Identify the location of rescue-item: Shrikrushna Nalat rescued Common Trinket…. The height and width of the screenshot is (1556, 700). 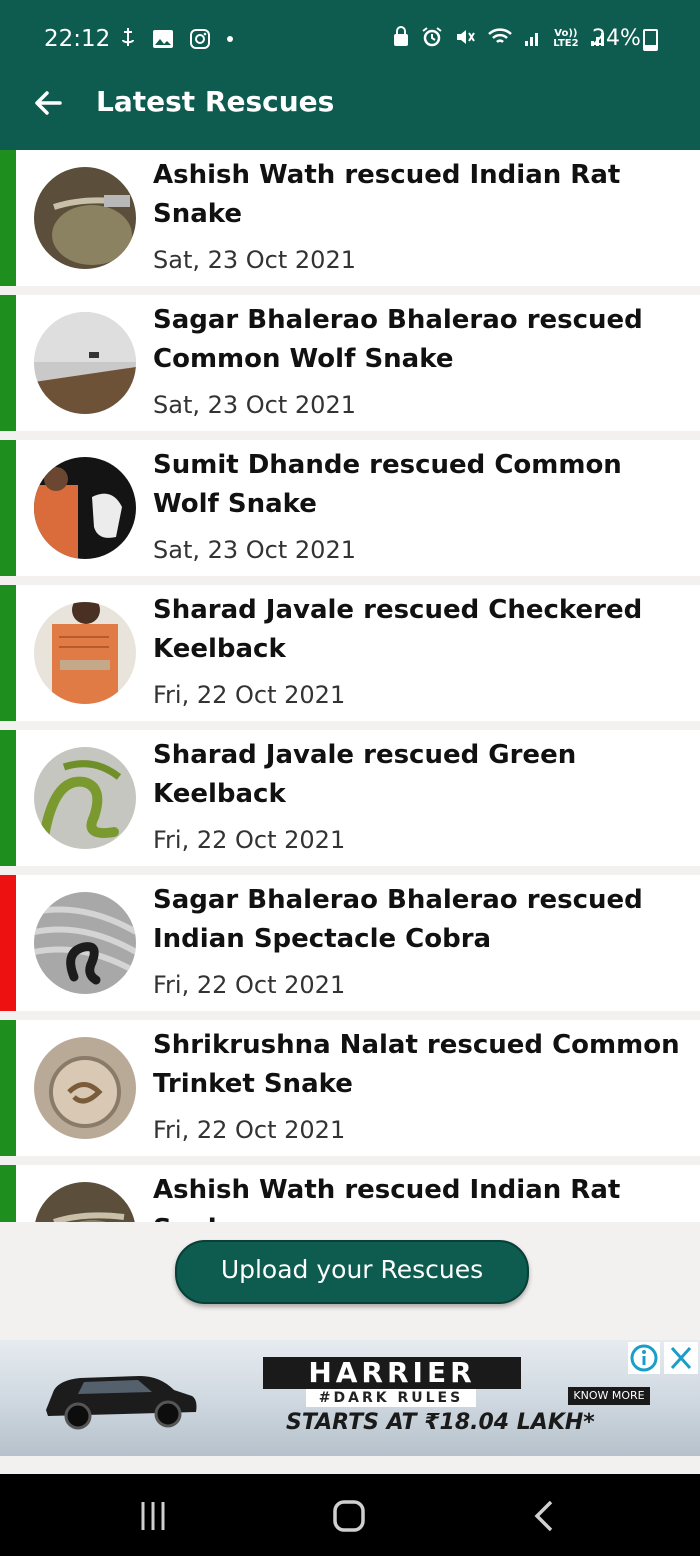
(350, 1088).